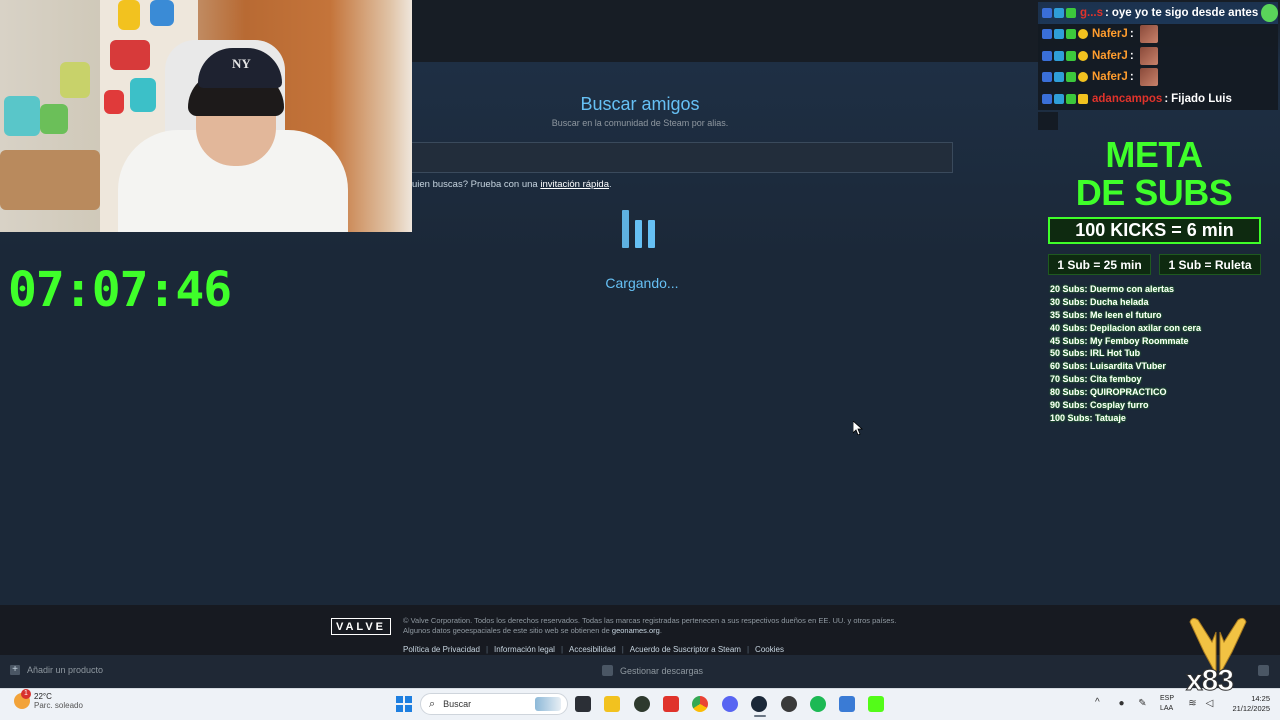  What do you see at coordinates (1108, 392) in the screenshot?
I see `sub-goal: 80 Subs: QUIROPRACTICO` at bounding box center [1108, 392].